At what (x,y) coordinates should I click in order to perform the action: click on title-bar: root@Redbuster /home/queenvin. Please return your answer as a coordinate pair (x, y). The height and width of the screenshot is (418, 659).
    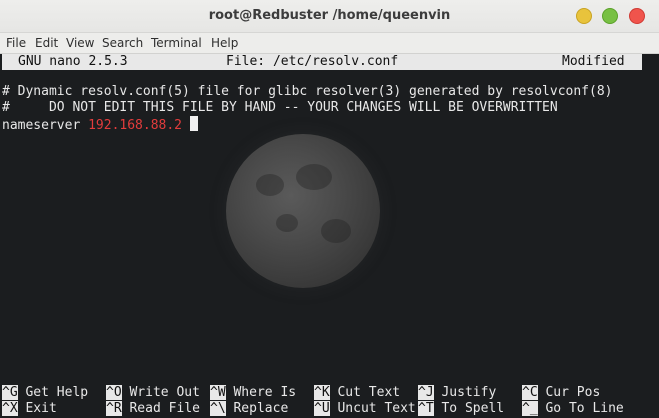
    Looking at the image, I should click on (329, 16).